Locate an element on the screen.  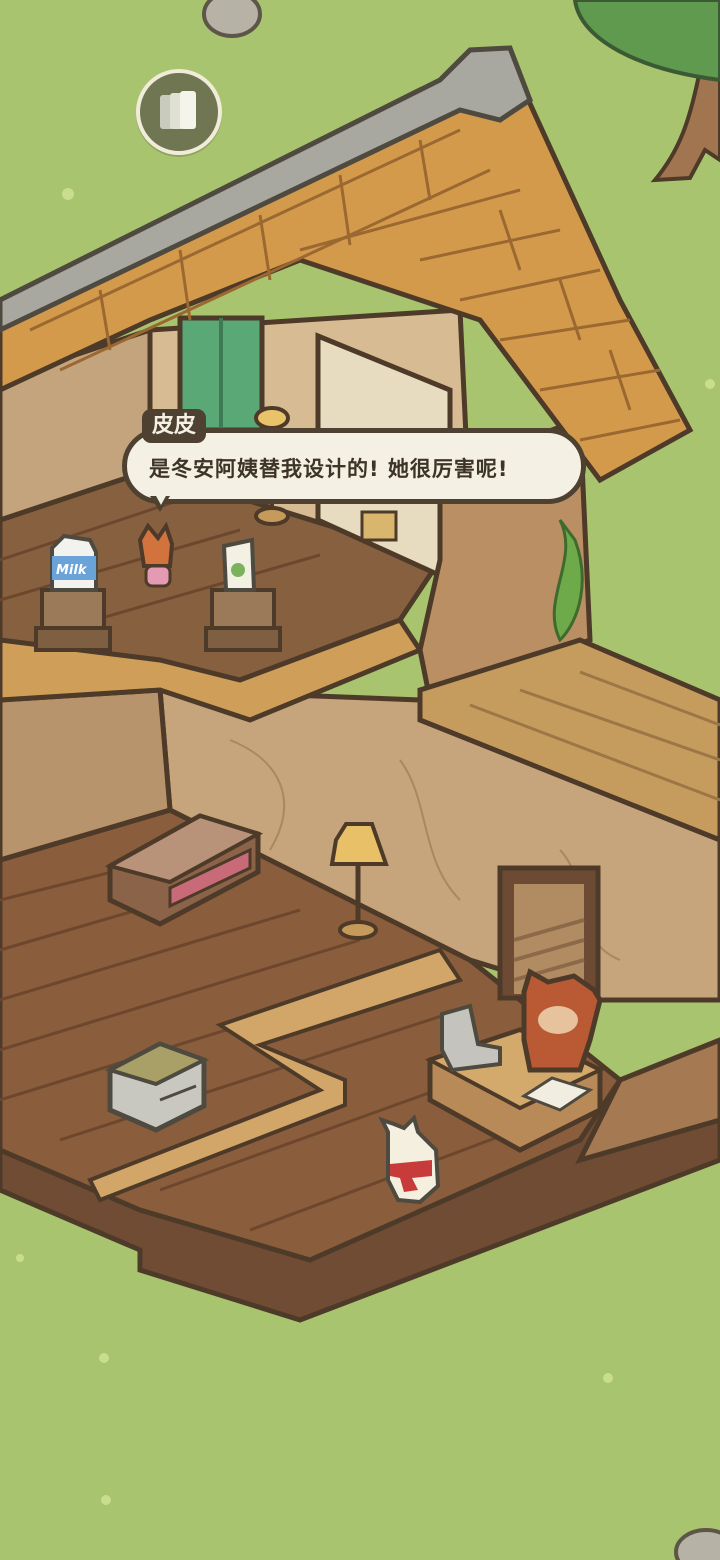
cards-menu-button is located at coordinates (179, 112).